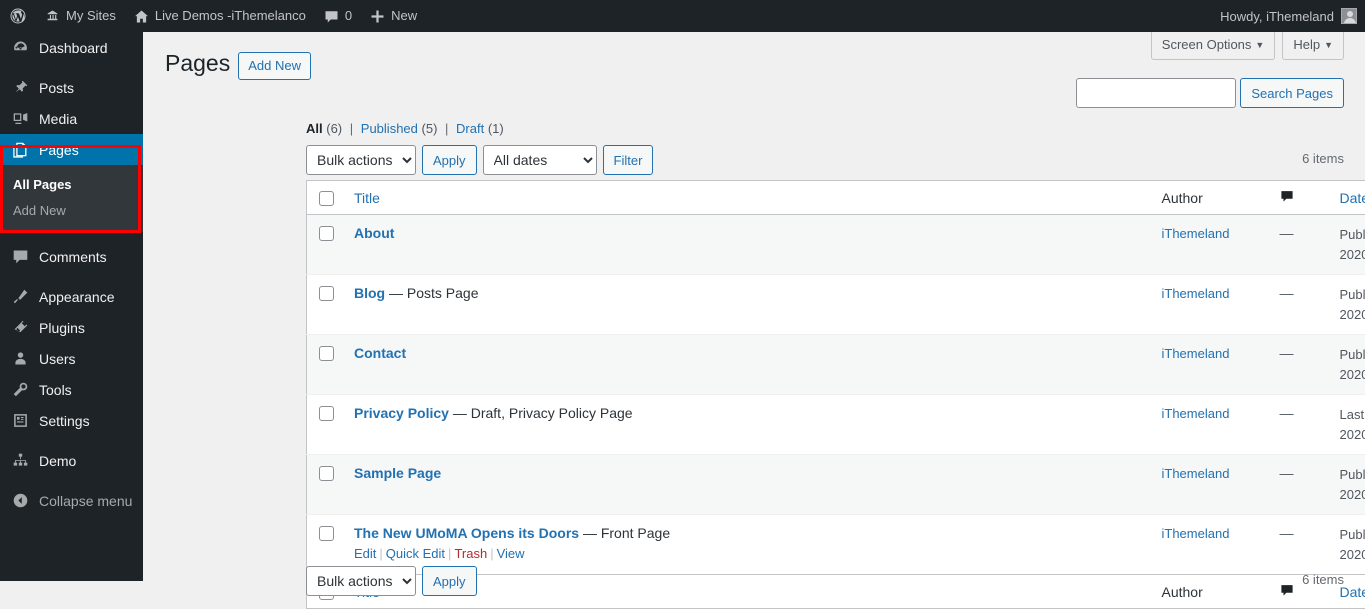  Describe the element at coordinates (20, 150) in the screenshot. I see `pages-icon` at that location.